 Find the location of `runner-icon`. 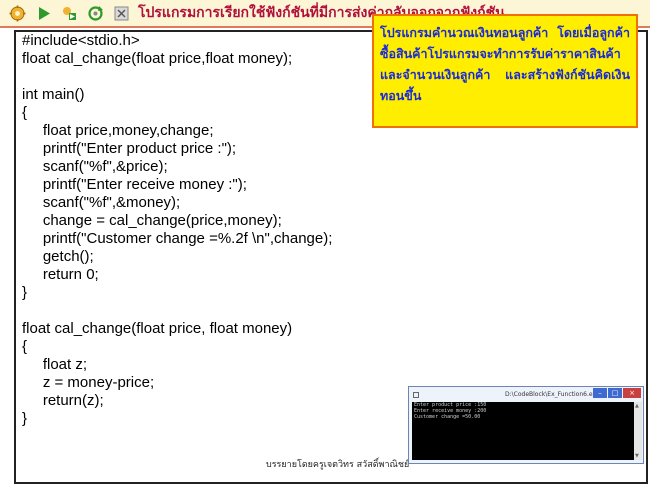

runner-icon is located at coordinates (69, 13).